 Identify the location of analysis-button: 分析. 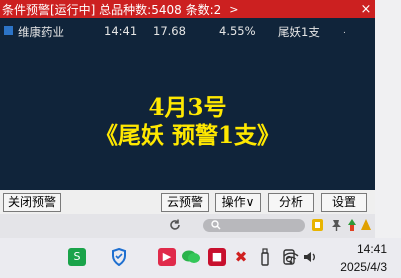
(291, 202).